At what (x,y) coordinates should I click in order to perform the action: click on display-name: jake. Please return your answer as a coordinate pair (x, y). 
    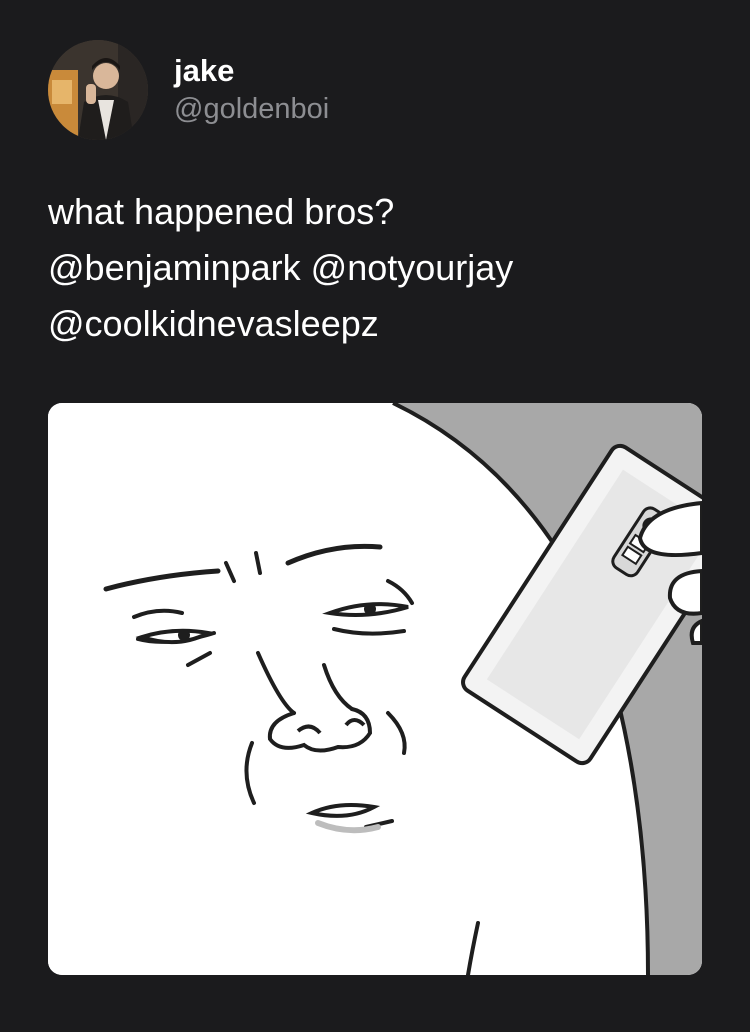
    Looking at the image, I should click on (251, 71).